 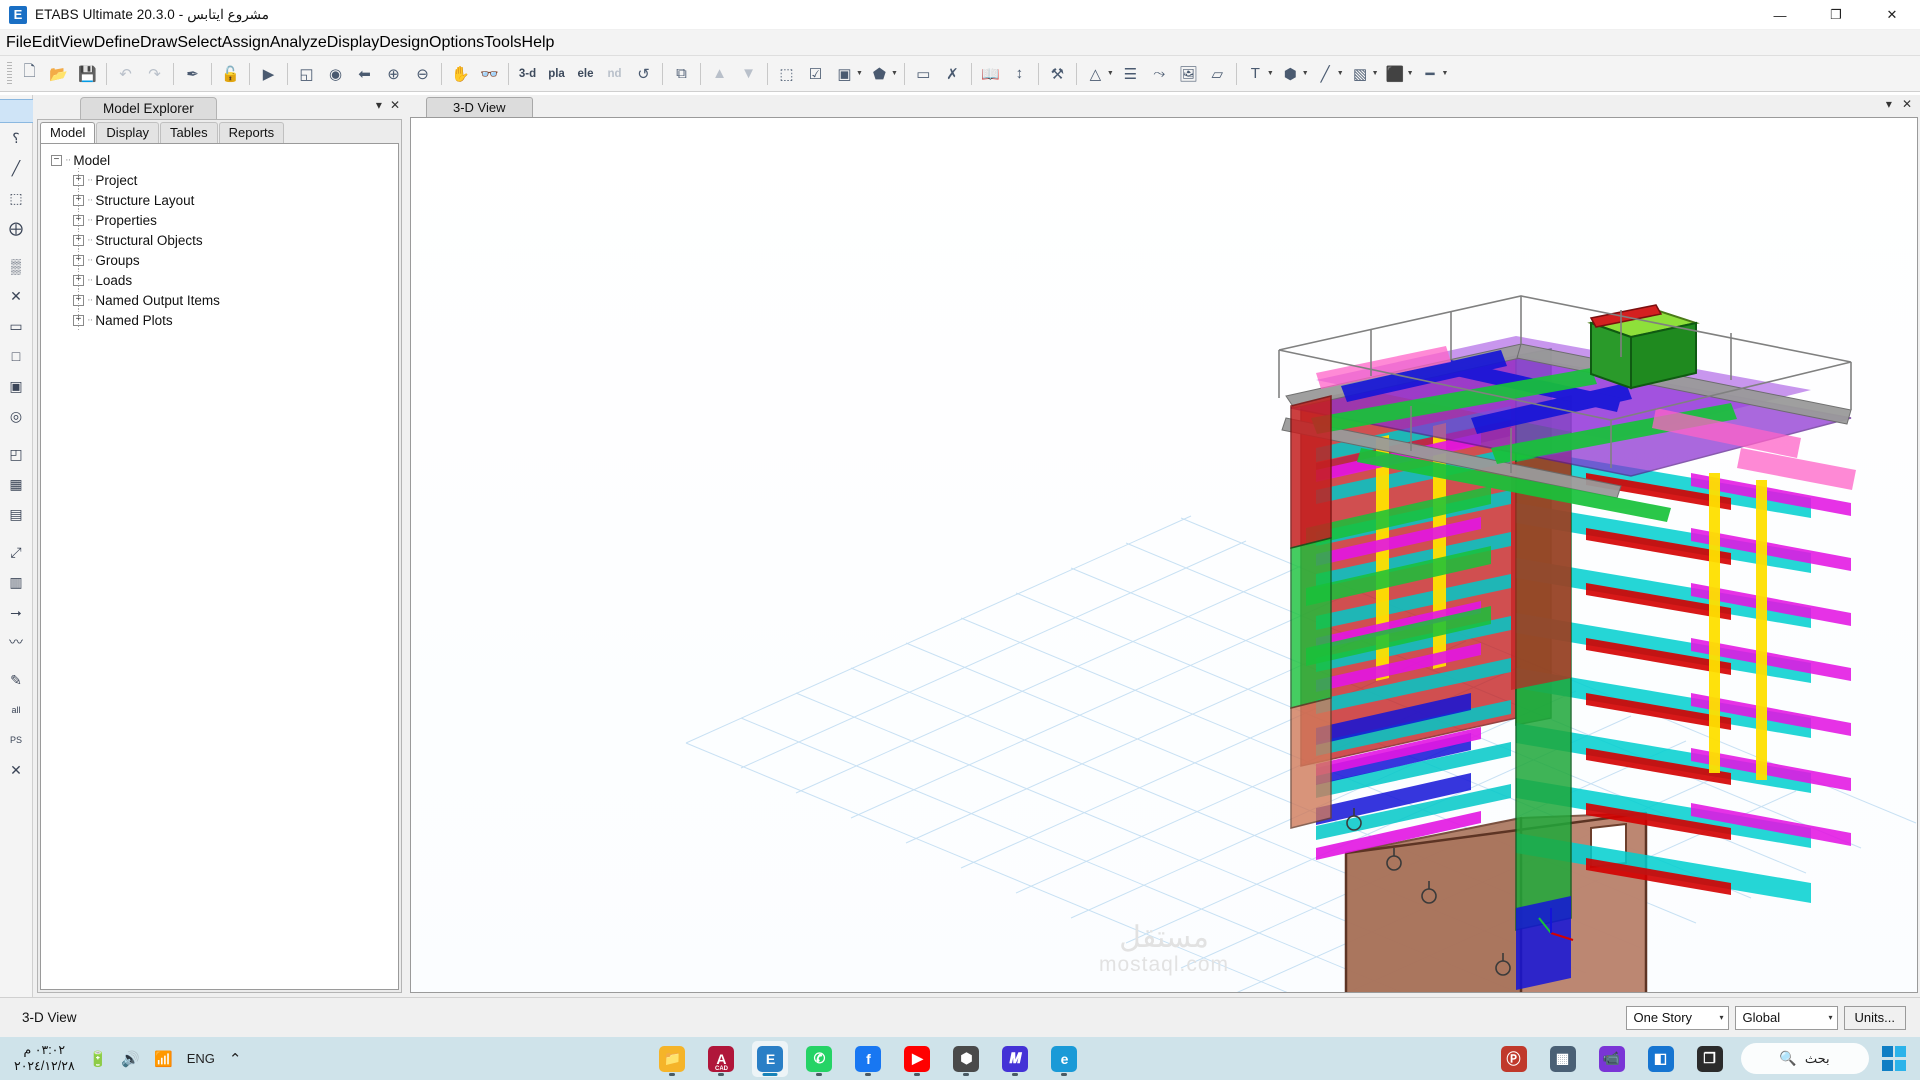 I want to click on tree-node-model: − ·· Model, so click(x=224, y=160).